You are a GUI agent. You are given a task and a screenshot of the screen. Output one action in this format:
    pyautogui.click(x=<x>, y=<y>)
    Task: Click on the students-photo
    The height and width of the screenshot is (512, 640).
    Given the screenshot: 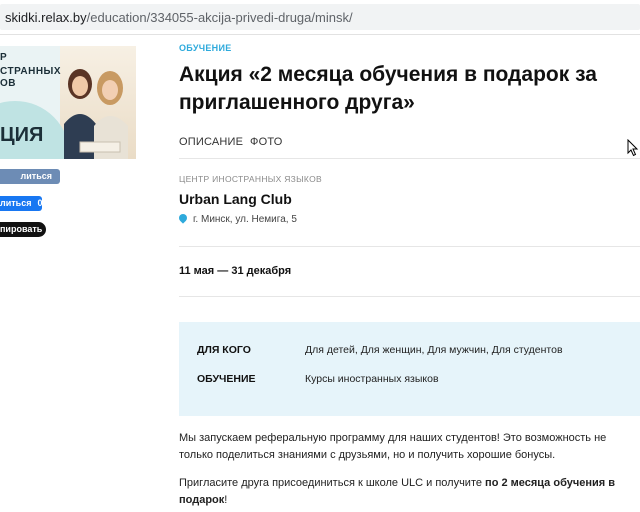 What is the action you would take?
    pyautogui.click(x=96, y=114)
    